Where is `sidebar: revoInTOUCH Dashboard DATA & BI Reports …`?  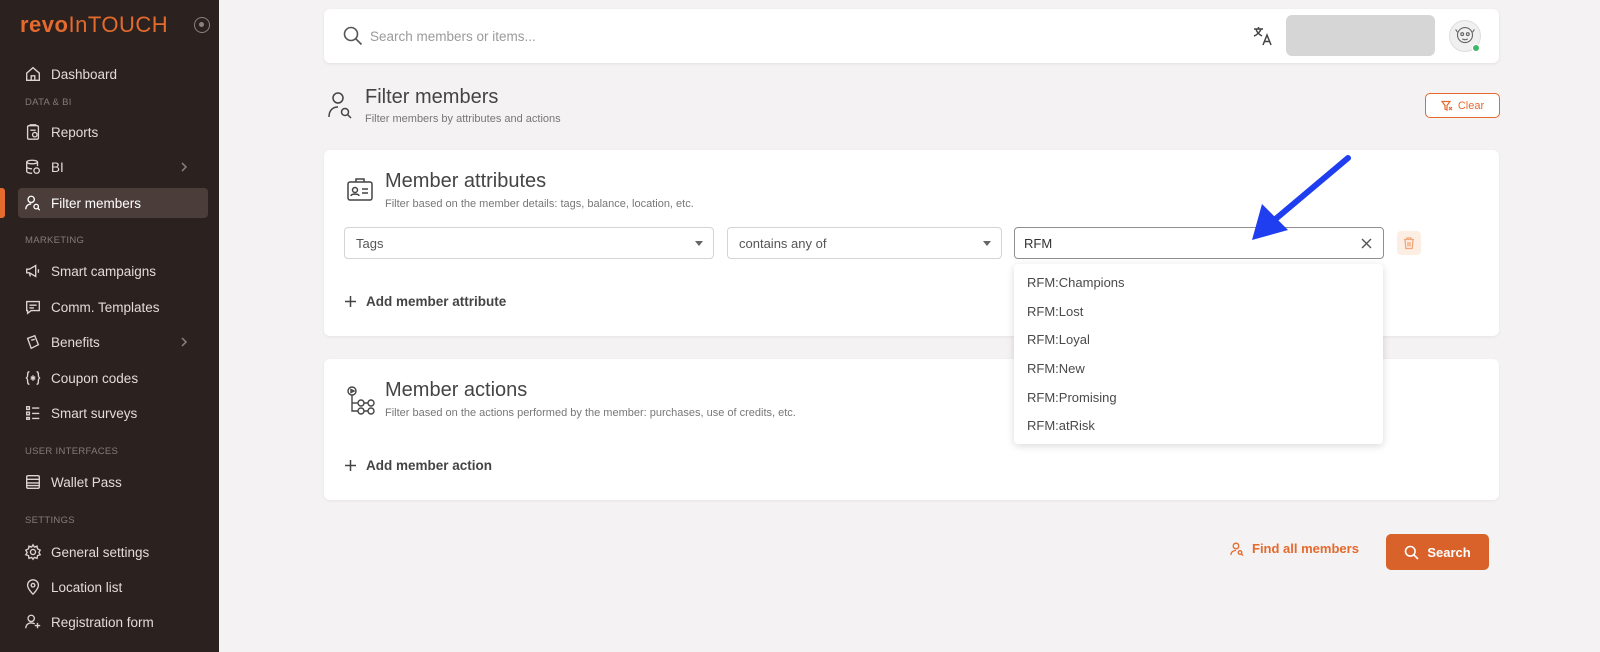 sidebar: revoInTOUCH Dashboard DATA & BI Reports … is located at coordinates (109, 326).